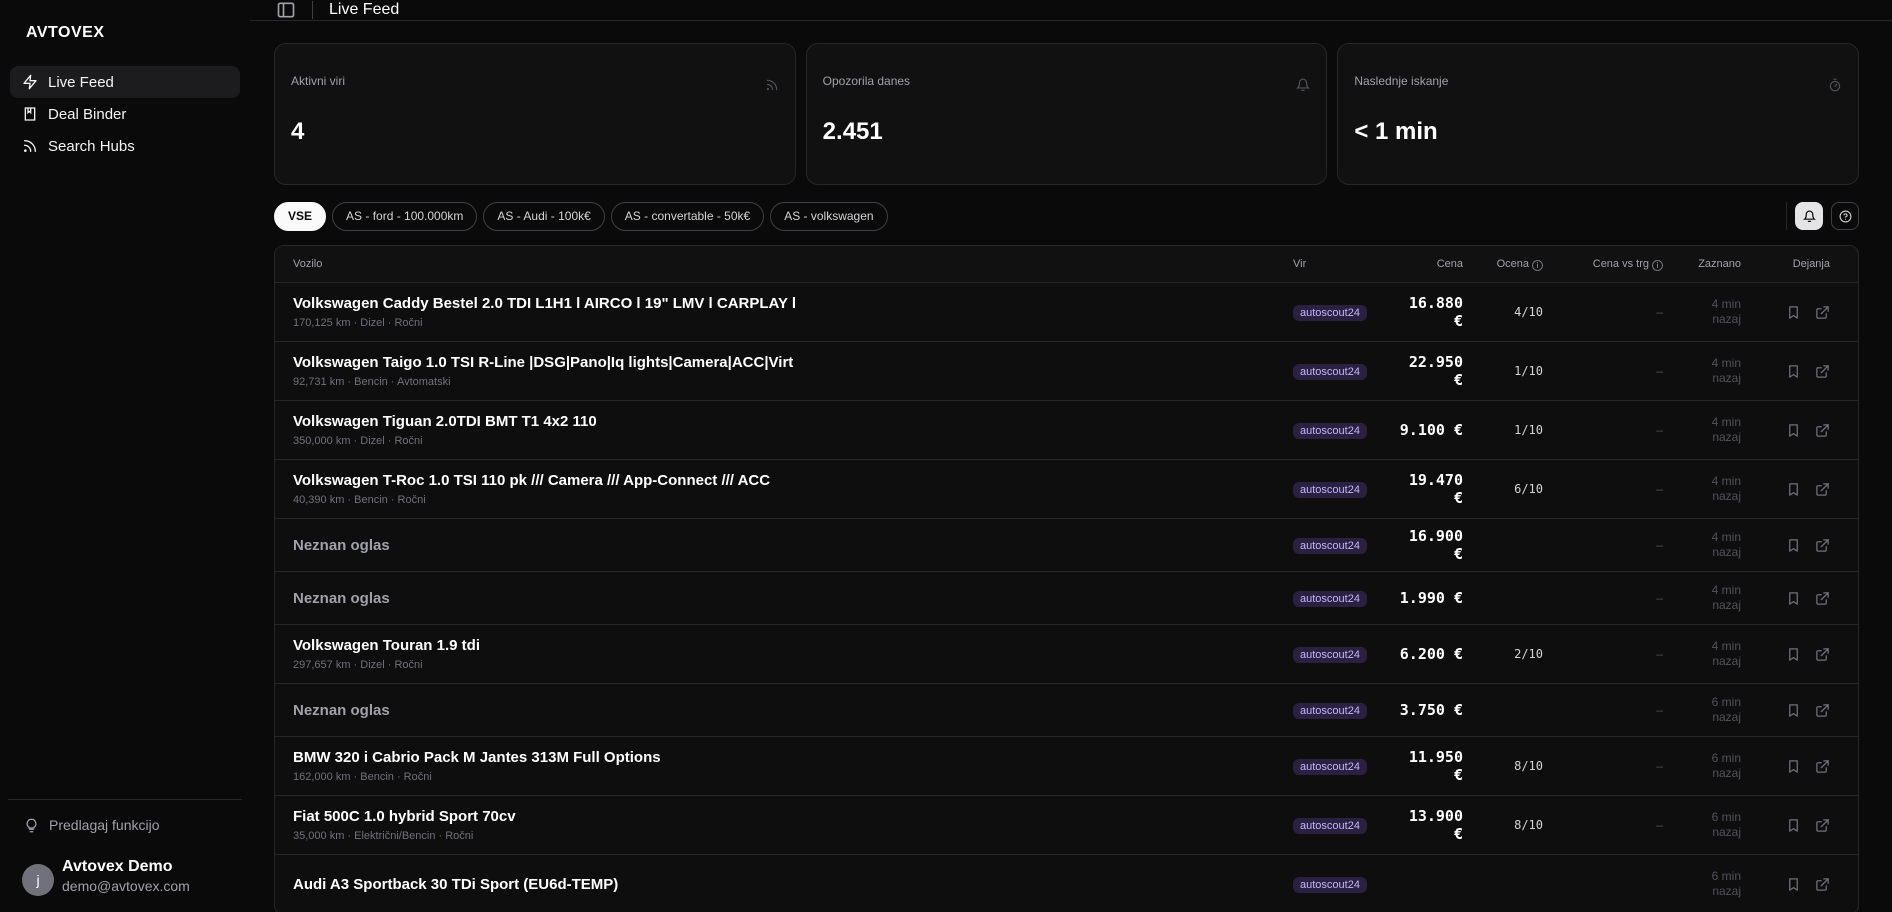 Image resolution: width=1892 pixels, height=912 pixels. I want to click on vehicle-title: Fiat 500C 1.0 hybrid Sport 70cv, so click(793, 816).